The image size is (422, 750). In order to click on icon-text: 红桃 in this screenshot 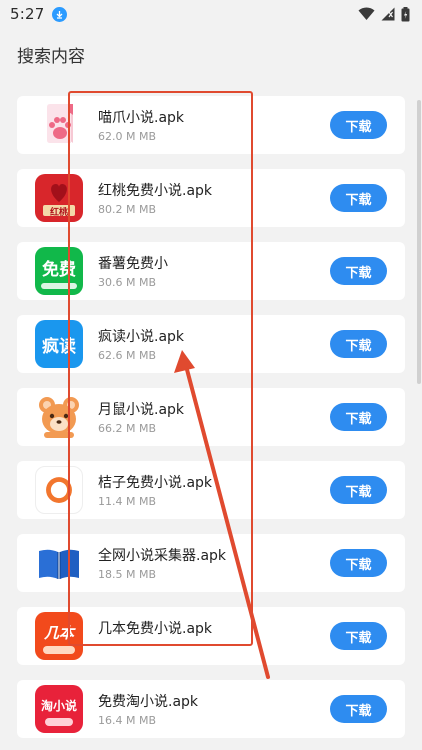, I will do `click(58, 213)`.